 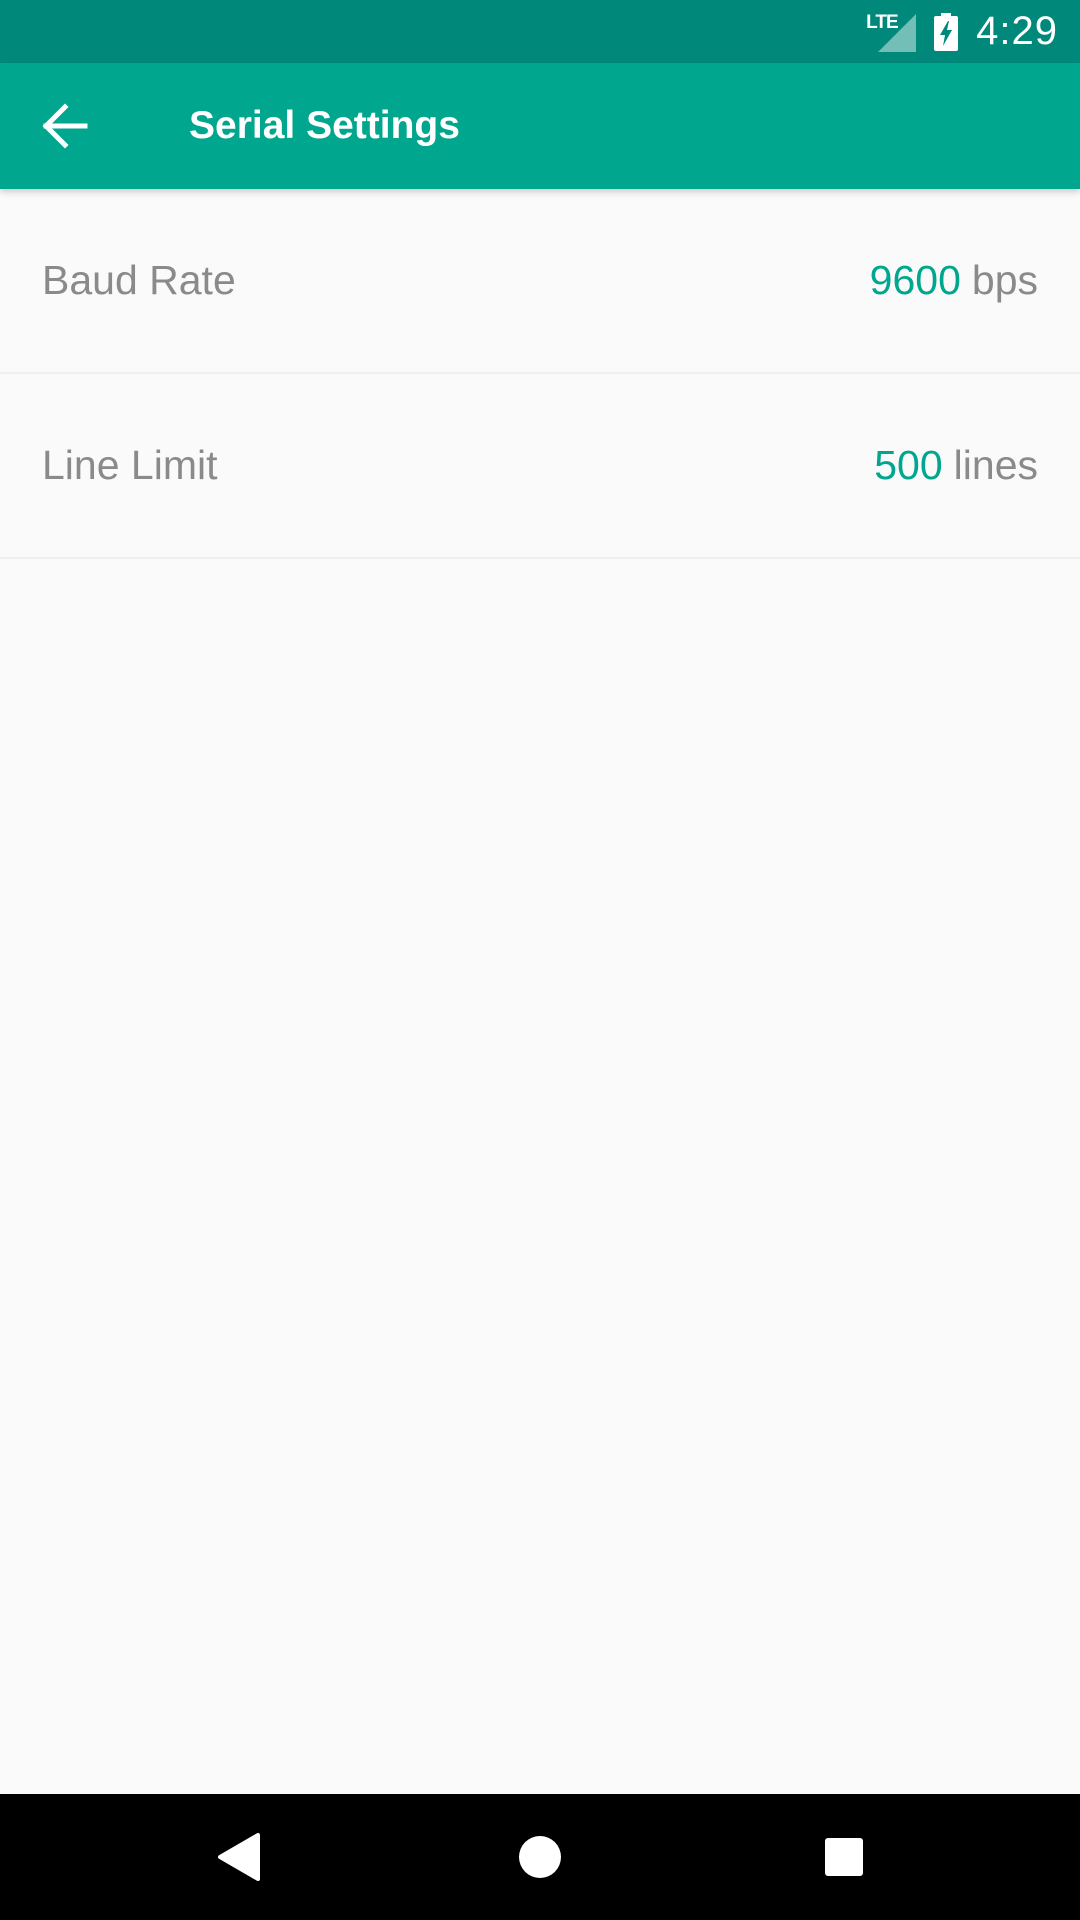 What do you see at coordinates (995, 465) in the screenshot?
I see `line-limit-unit: lines` at bounding box center [995, 465].